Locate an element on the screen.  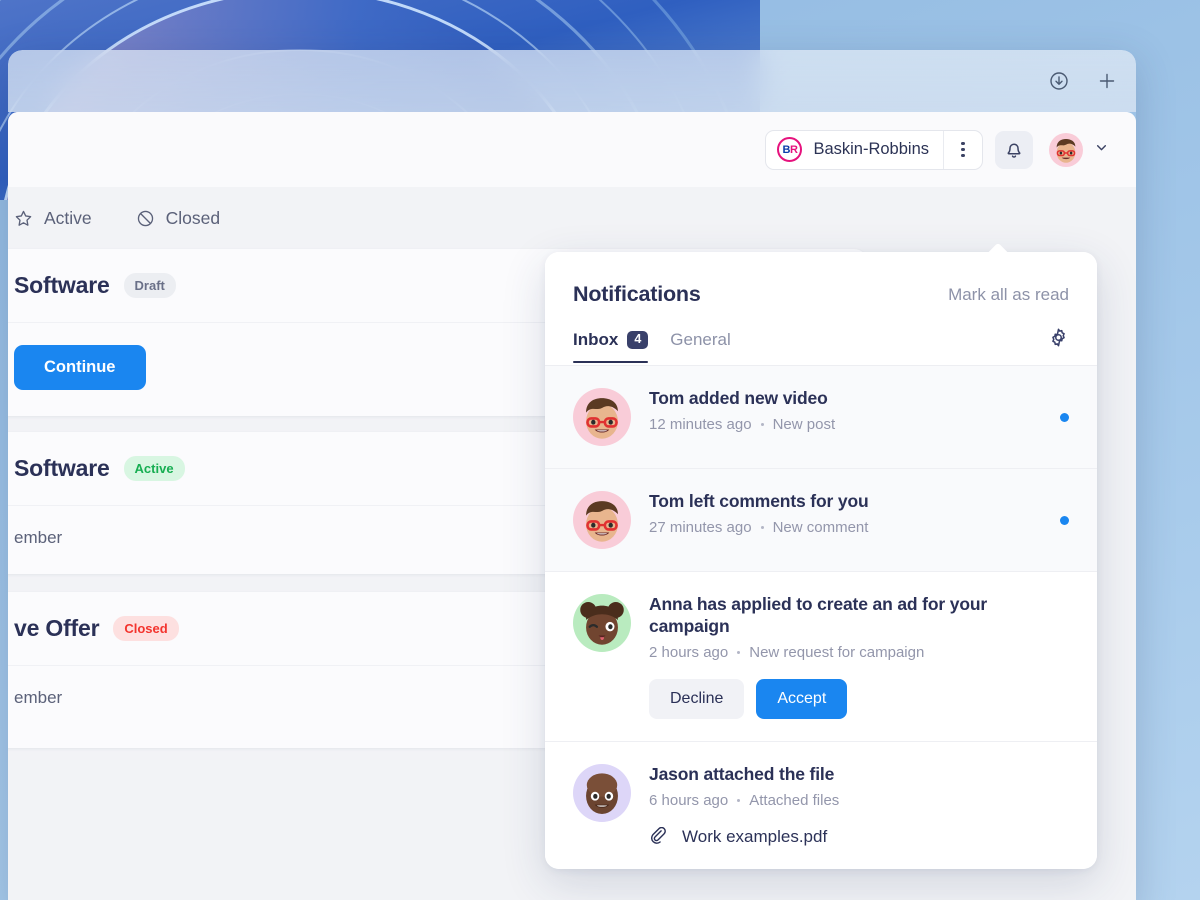
tab-general: General is located at coordinates (700, 346).